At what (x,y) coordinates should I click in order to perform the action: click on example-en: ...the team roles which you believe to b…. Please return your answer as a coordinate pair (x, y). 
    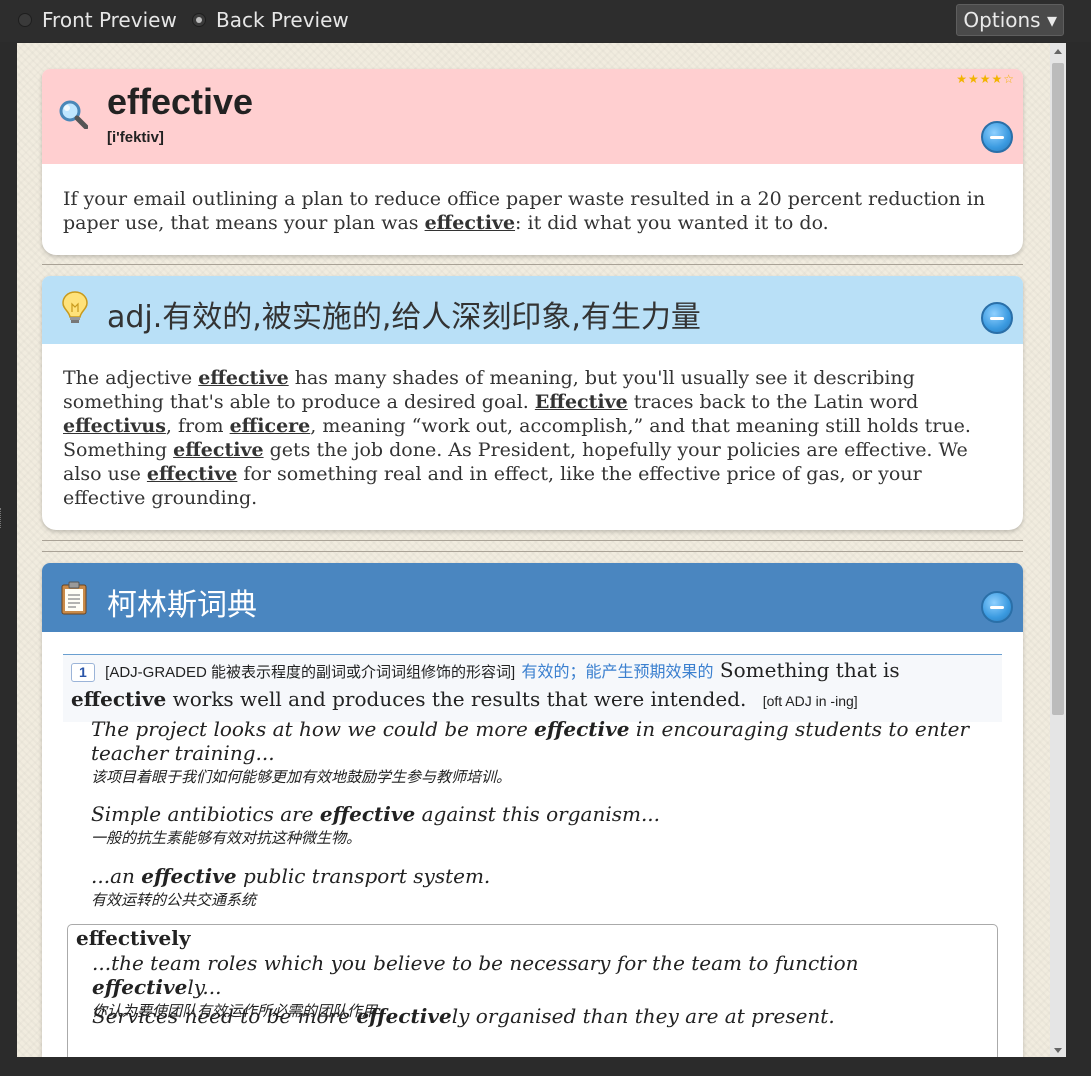
    Looking at the image, I should click on (475, 975).